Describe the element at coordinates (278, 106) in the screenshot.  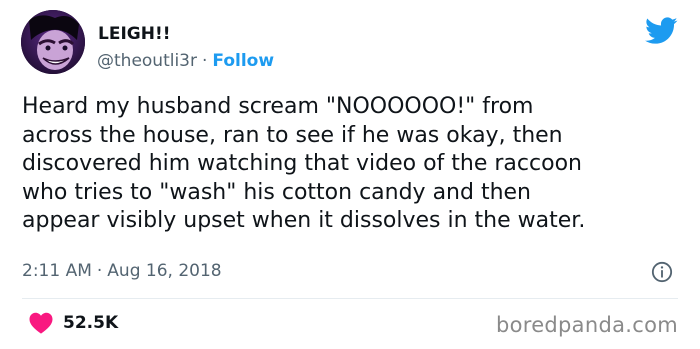
I see `tweet-text-line: Heard my husband scream "NOOOOOO!" from` at that location.